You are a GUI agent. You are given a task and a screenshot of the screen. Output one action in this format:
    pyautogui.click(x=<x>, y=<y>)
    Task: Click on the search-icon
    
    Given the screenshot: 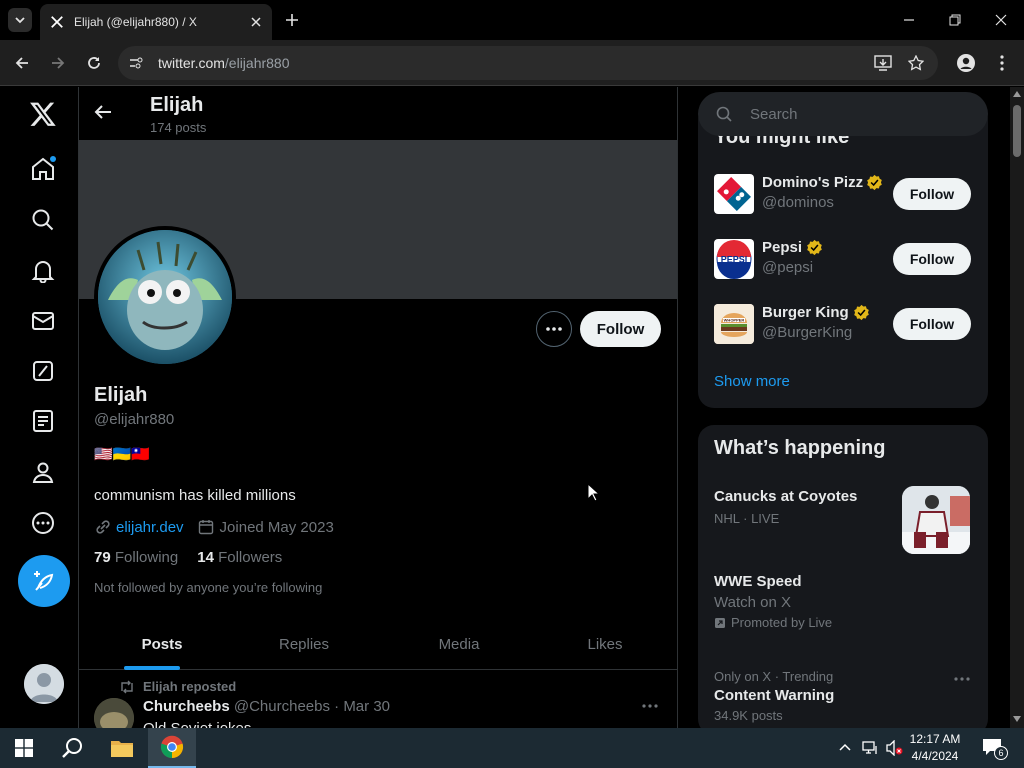 What is the action you would take?
    pyautogui.click(x=43, y=220)
    